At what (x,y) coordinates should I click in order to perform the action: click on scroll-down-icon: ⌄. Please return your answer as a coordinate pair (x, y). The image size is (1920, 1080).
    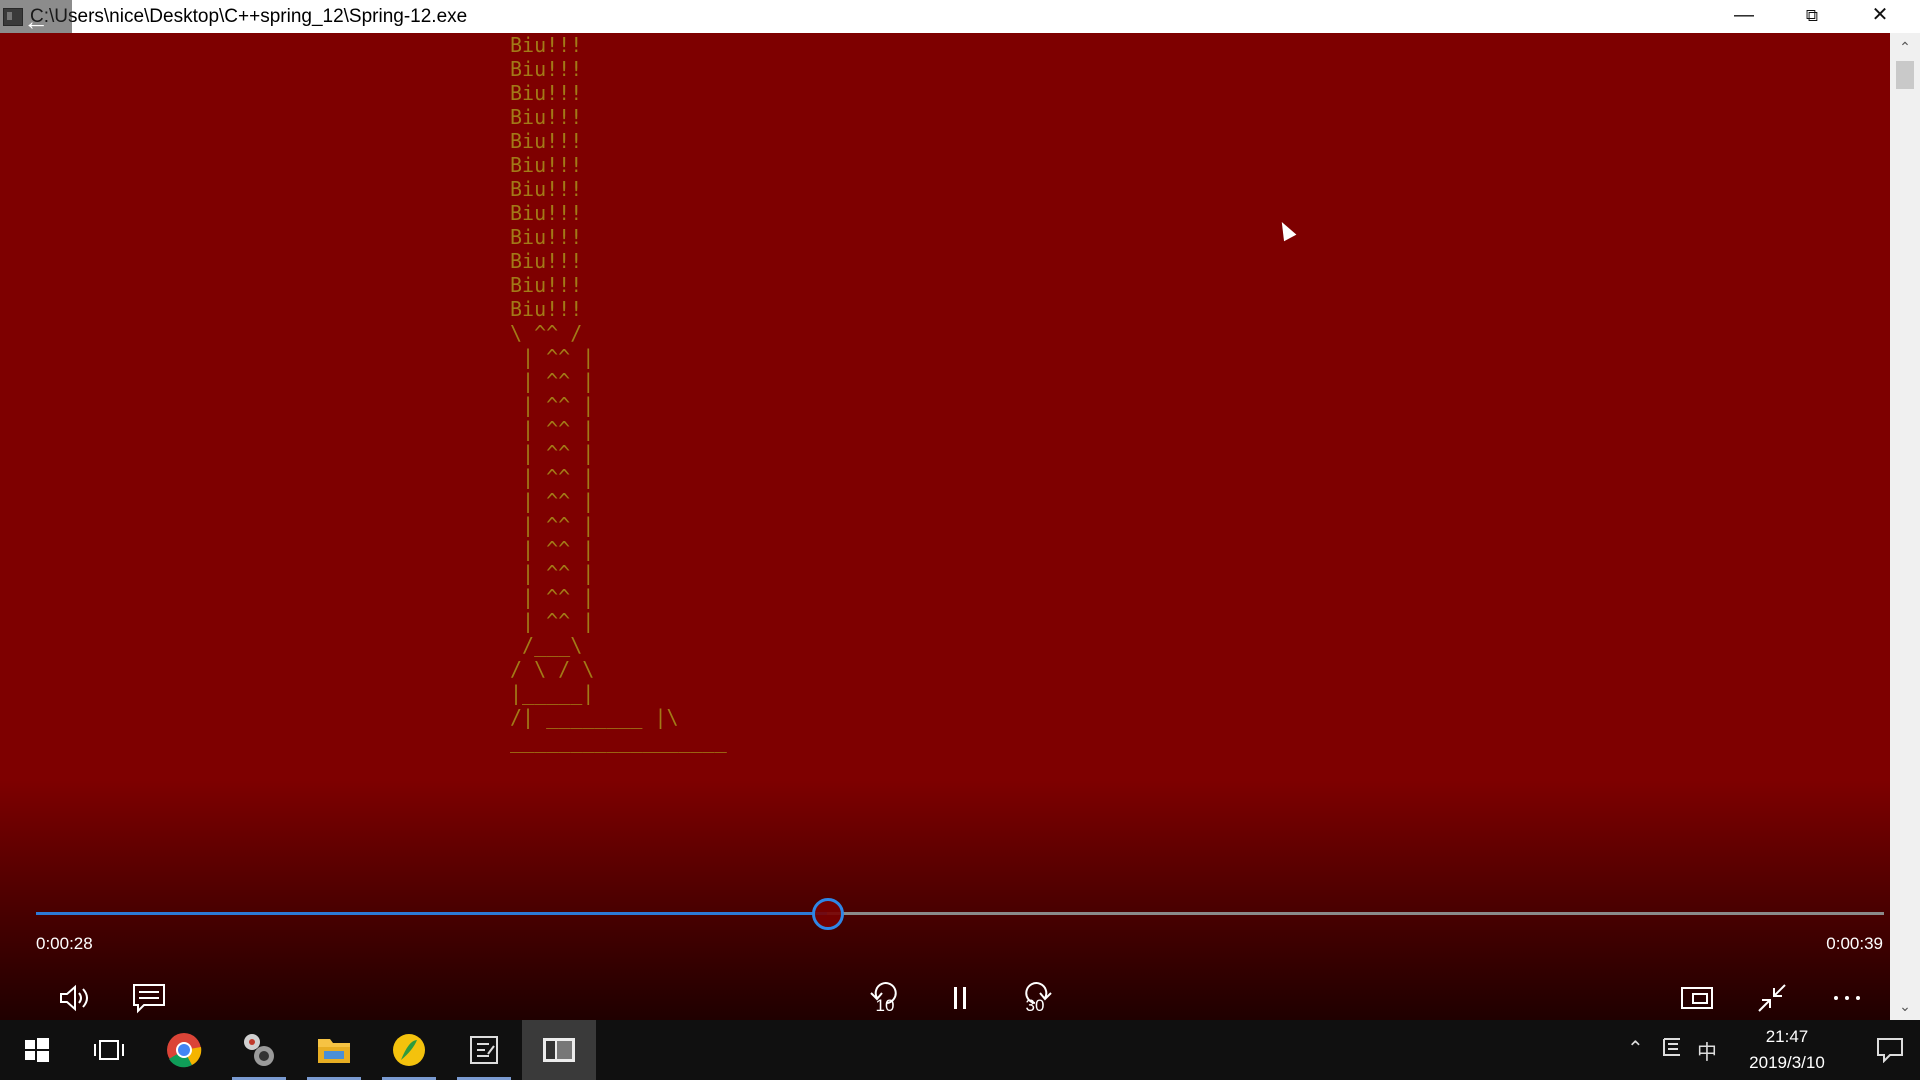
    Looking at the image, I should click on (1905, 1006).